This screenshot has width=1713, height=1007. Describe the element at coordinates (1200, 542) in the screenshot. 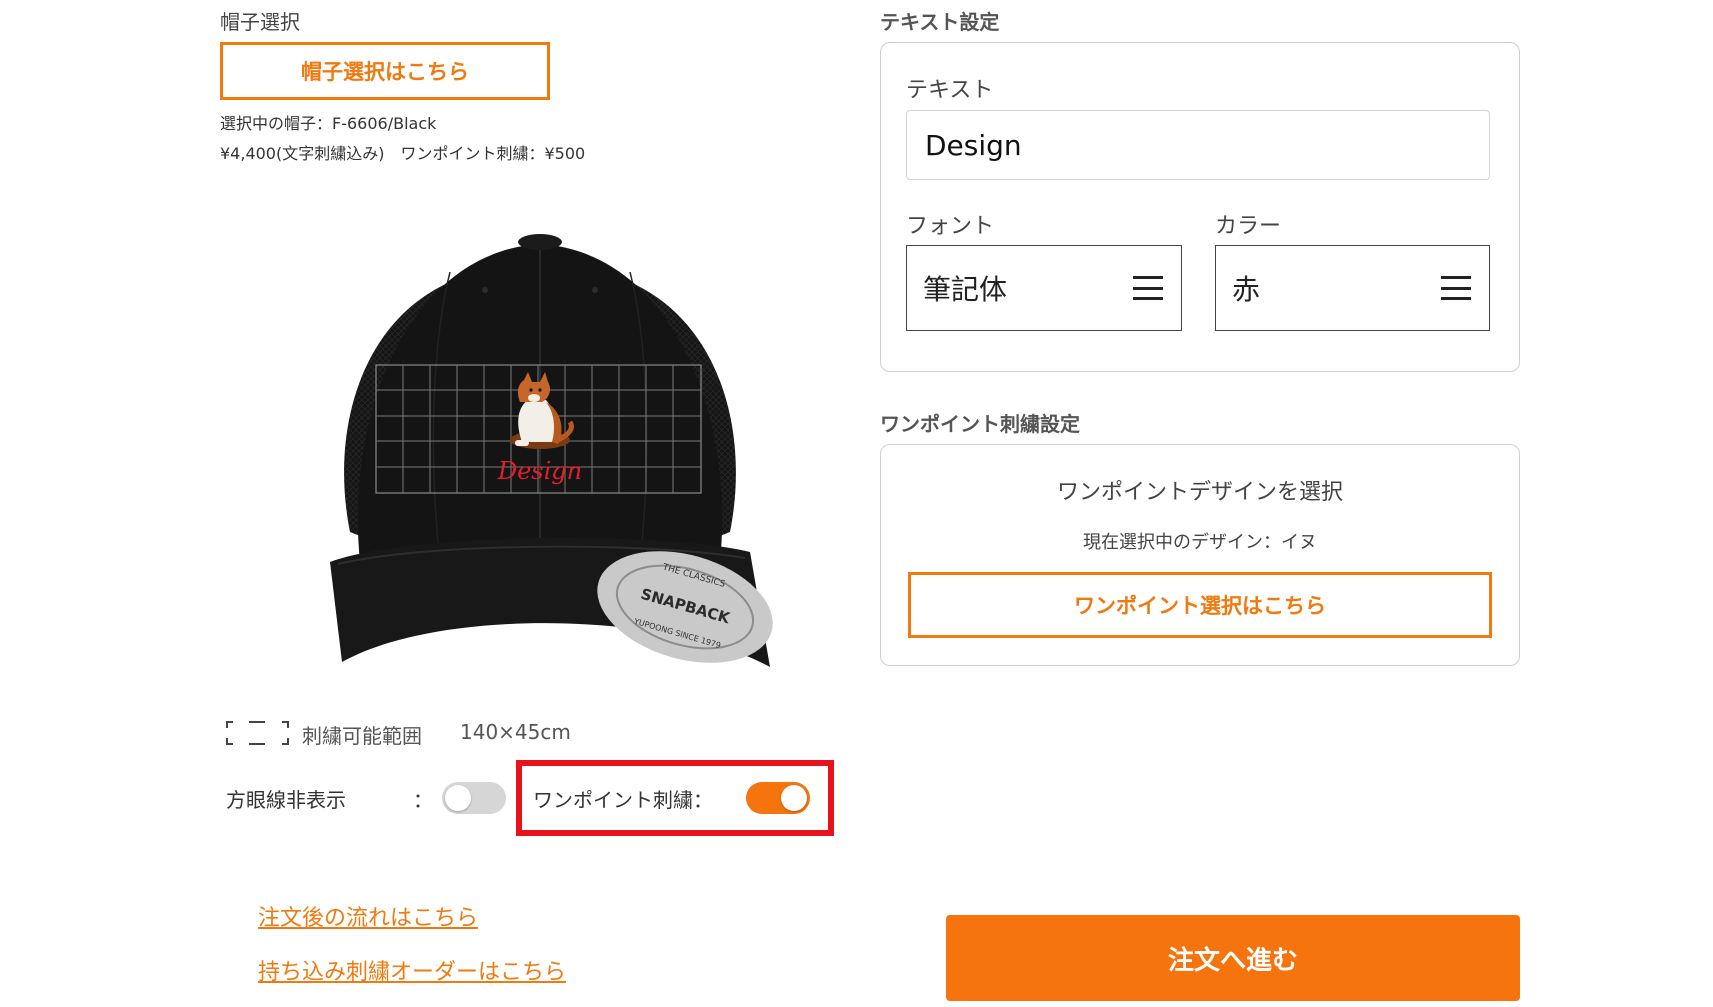

I see `onepoint-current-design: 現在選択中のデザイン：イヌ` at that location.